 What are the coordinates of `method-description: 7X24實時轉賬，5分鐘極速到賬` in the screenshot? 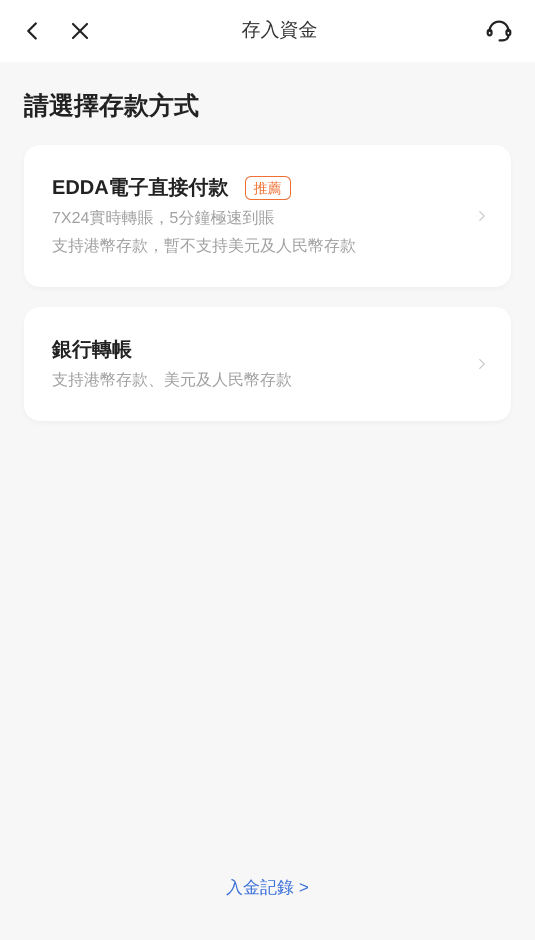 It's located at (164, 218).